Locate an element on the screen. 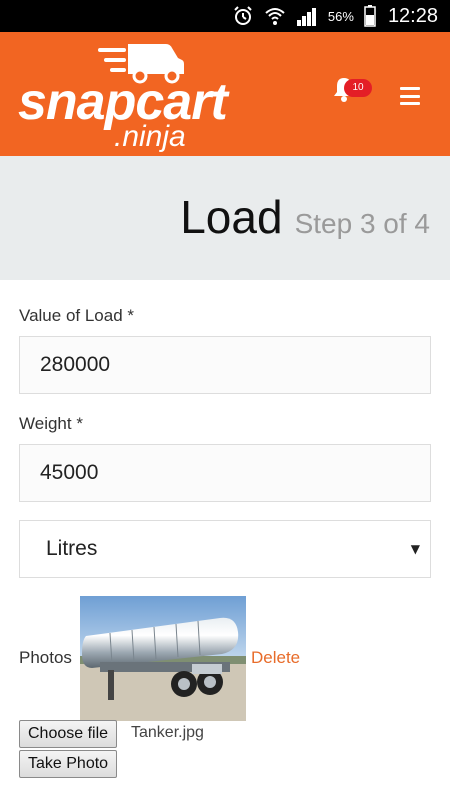 The width and height of the screenshot is (450, 800). photos-label: Photos is located at coordinates (45, 657).